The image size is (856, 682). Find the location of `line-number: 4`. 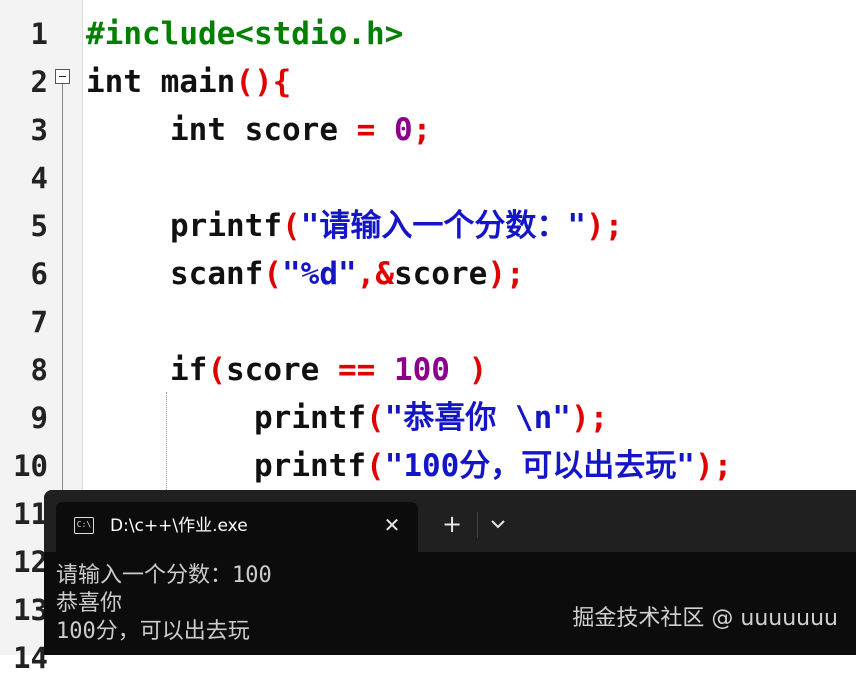

line-number: 4 is located at coordinates (39, 178).